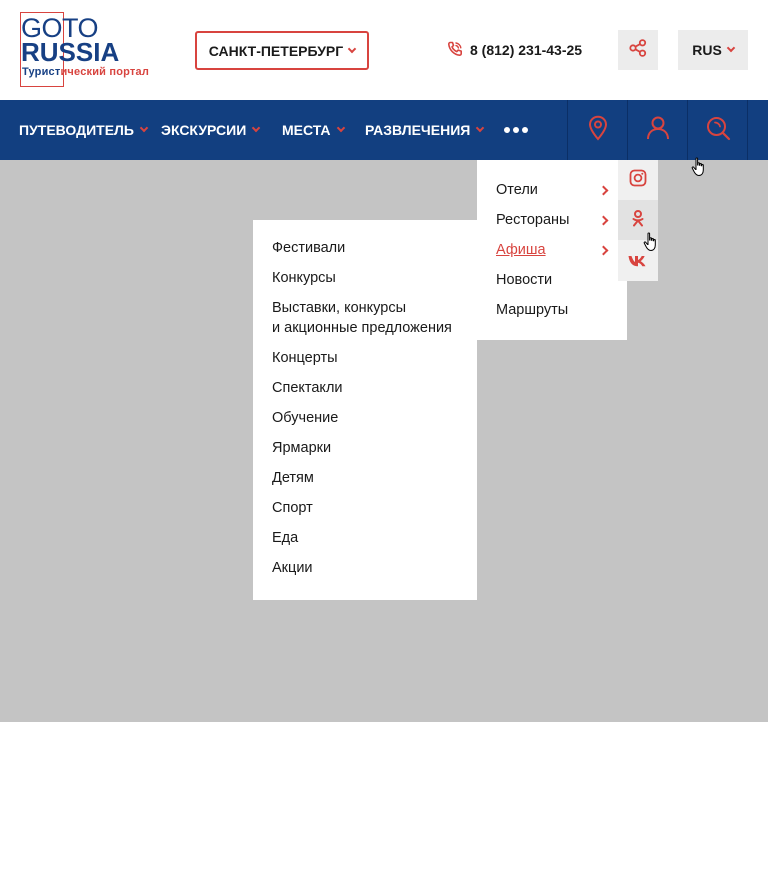 The width and height of the screenshot is (768, 884). What do you see at coordinates (70, 52) in the screenshot?
I see `logo-russia: RUSSIA` at bounding box center [70, 52].